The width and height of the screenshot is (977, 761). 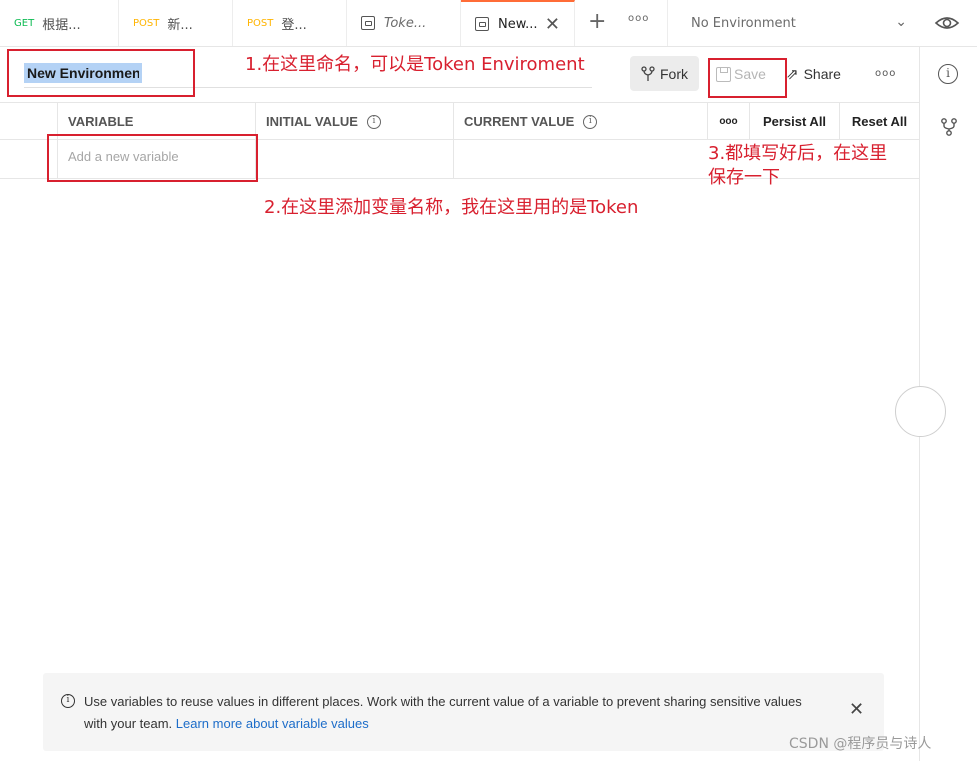 I want to click on annotation-step2: 2.在这里添加变量名称，我在这里用的是Token, so click(x=451, y=207).